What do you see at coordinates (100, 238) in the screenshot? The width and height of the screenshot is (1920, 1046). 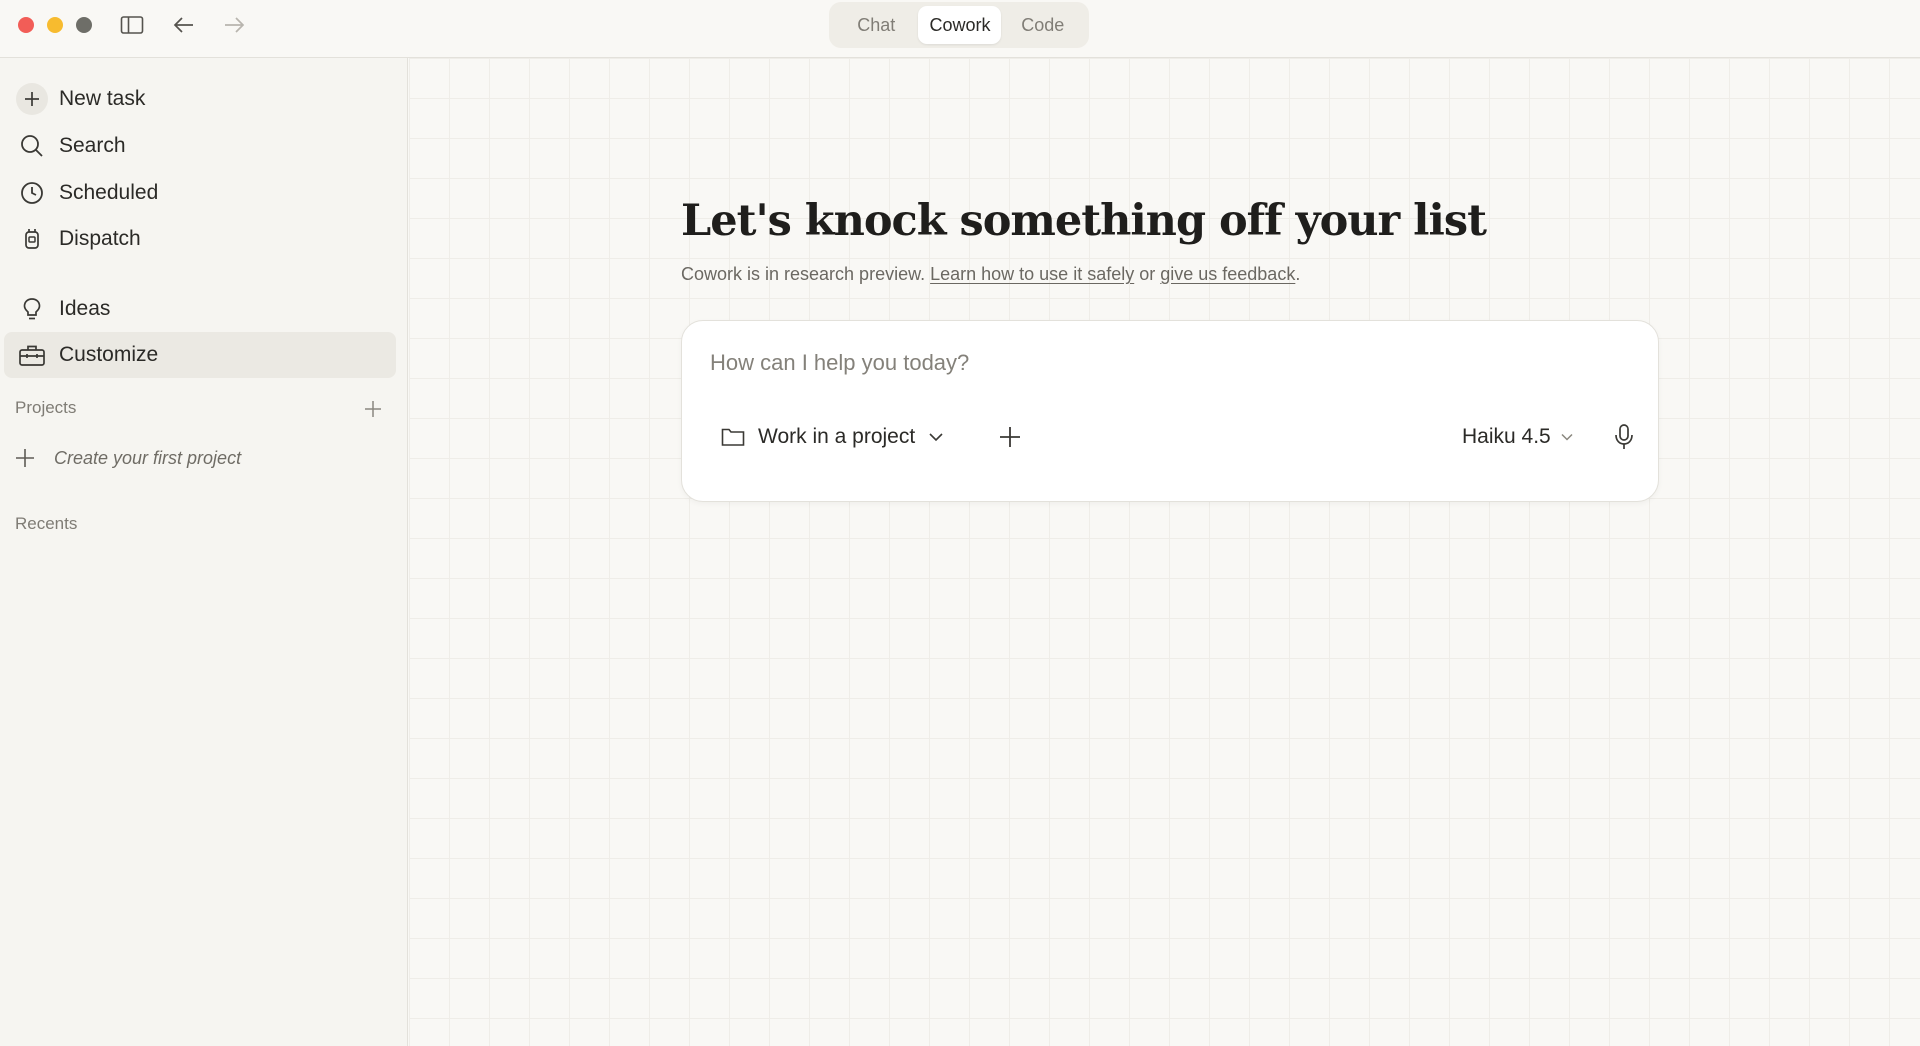 I see `sidebar-item-label: Dispatch` at bounding box center [100, 238].